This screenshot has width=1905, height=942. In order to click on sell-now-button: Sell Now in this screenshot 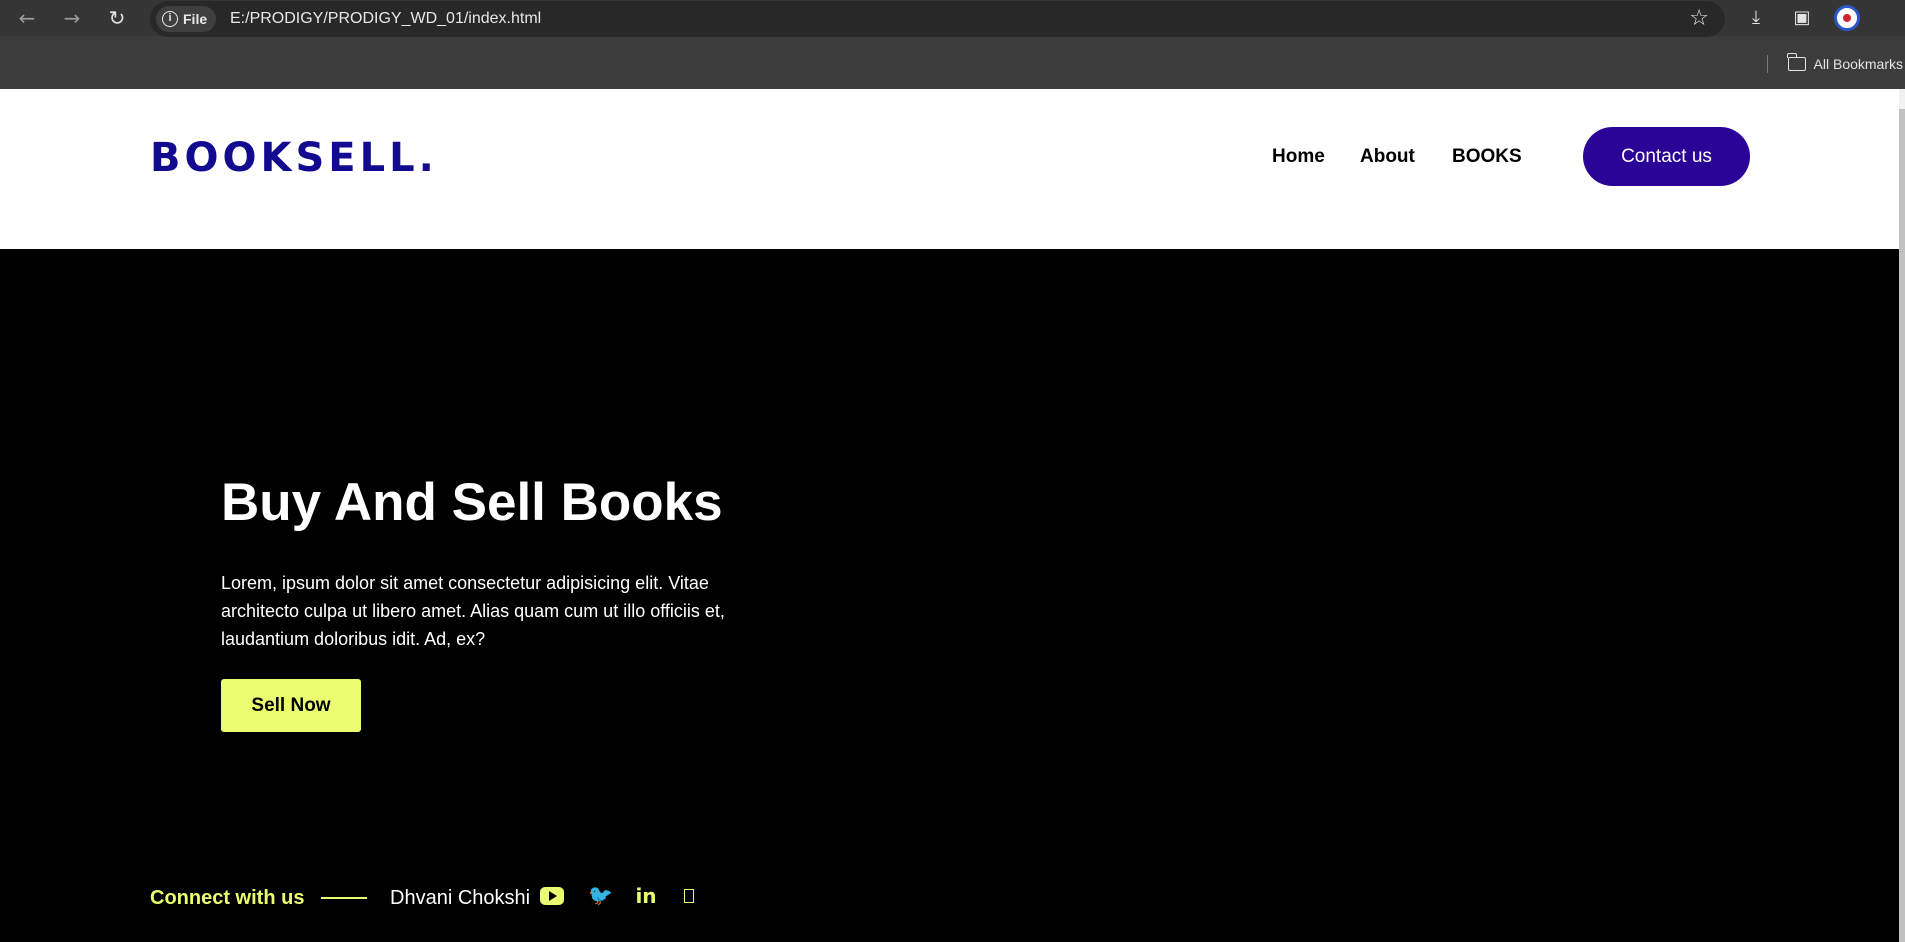, I will do `click(291, 705)`.